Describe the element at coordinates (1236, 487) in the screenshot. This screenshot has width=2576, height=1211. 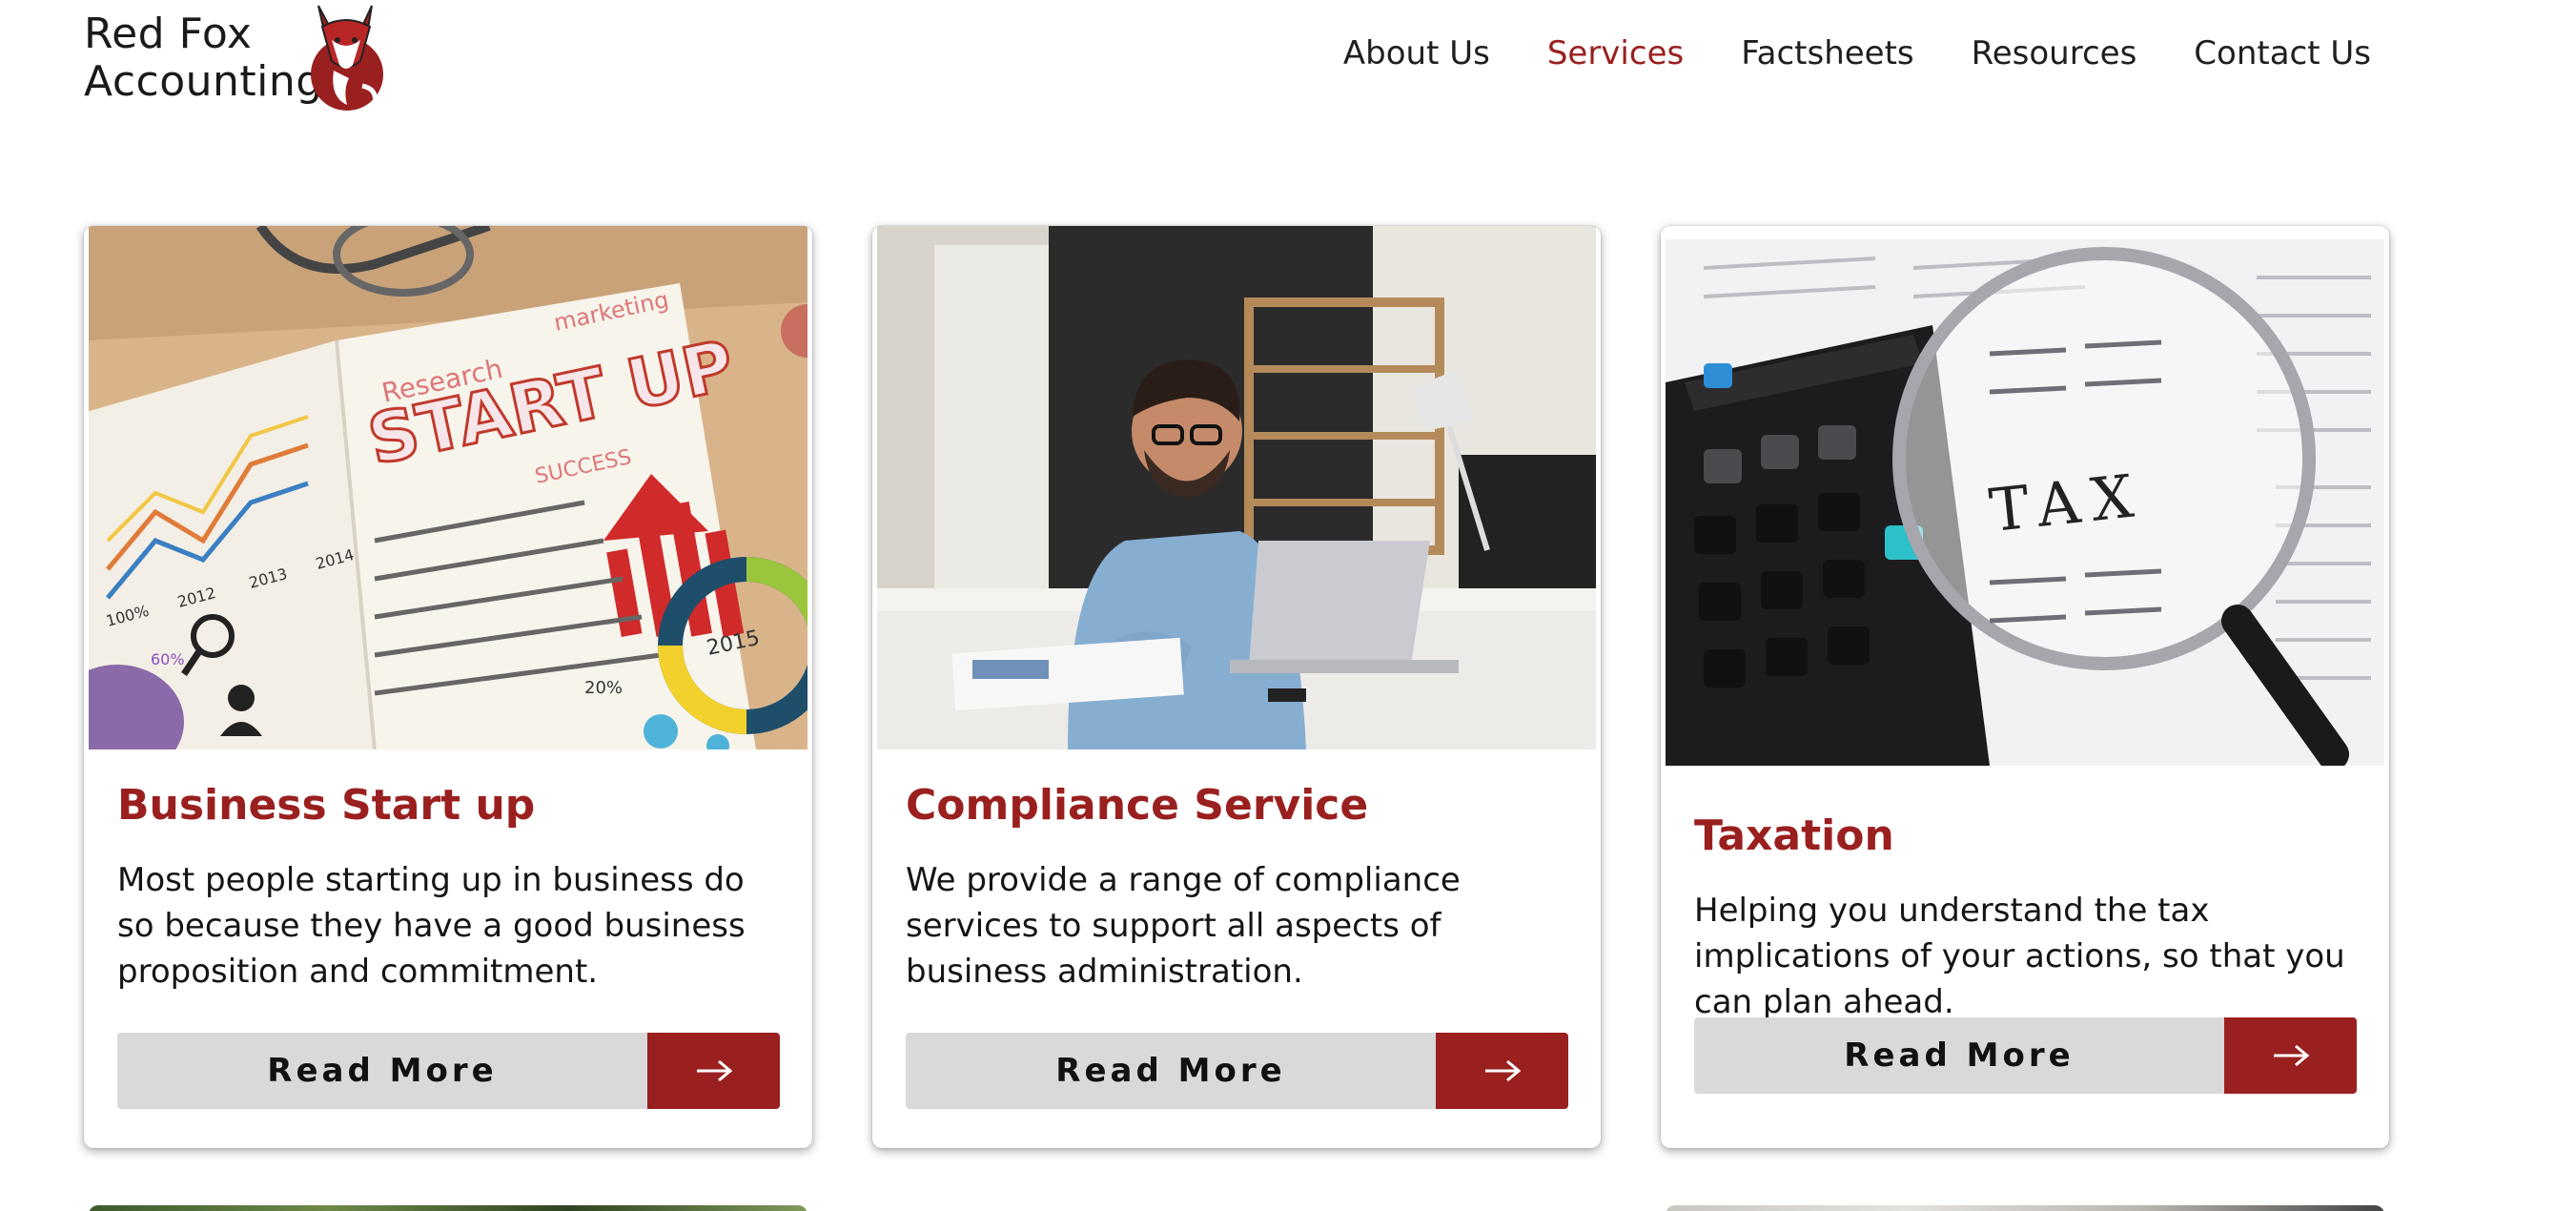
I see `man-at-desk-photo` at that location.